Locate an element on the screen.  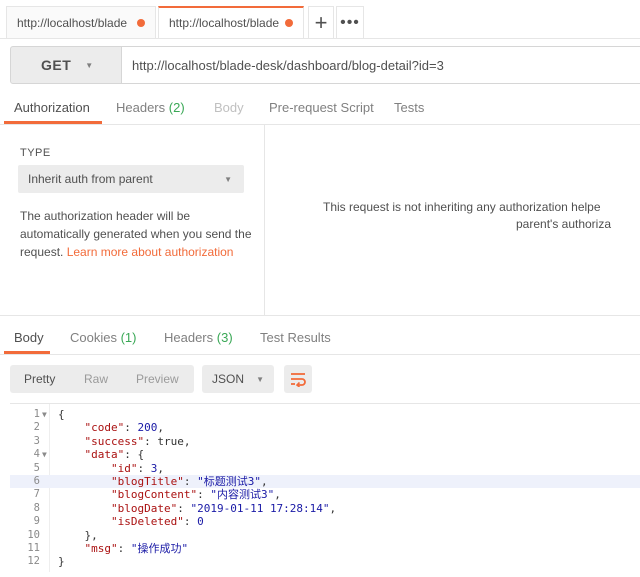
pretty-button: Pretty is located at coordinates (39, 379).